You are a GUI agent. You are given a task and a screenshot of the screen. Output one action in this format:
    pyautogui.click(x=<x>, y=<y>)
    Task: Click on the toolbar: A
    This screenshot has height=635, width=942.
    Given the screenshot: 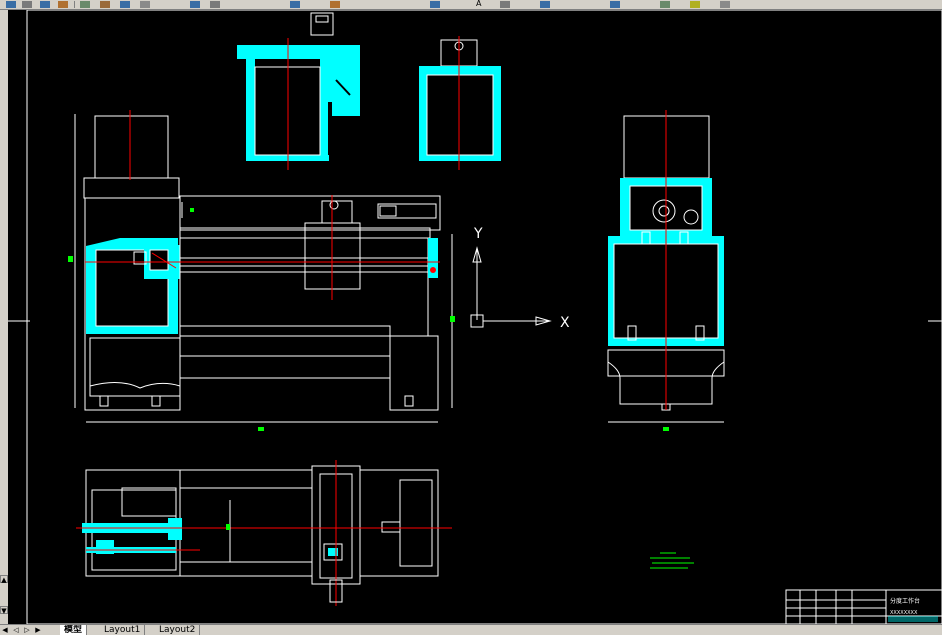 What is the action you would take?
    pyautogui.click(x=471, y=5)
    